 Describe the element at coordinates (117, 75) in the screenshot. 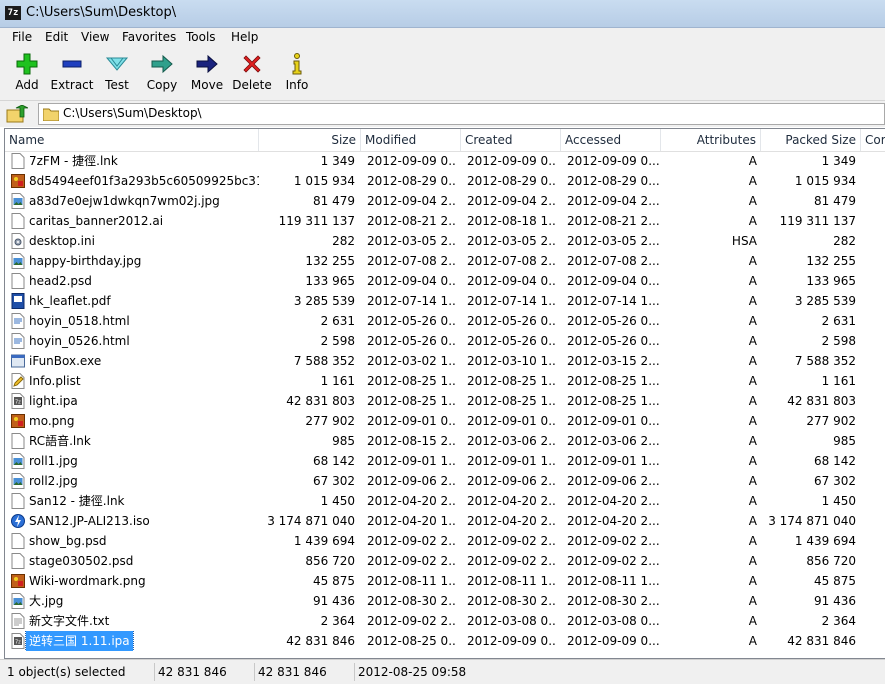

I see `test-button: Test` at that location.